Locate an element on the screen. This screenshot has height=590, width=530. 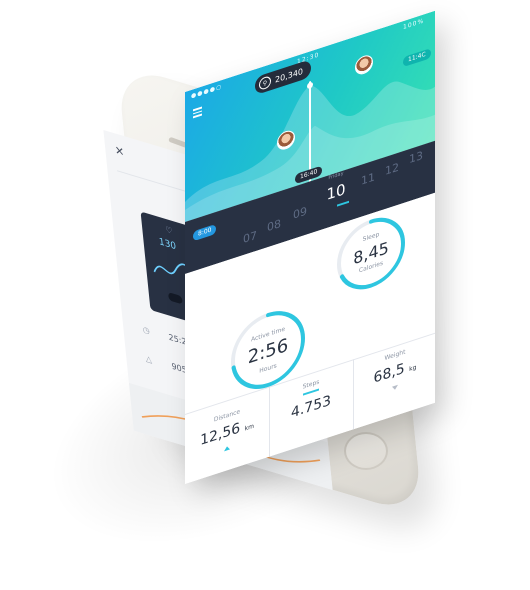
selected-day-indicator is located at coordinates (343, 203).